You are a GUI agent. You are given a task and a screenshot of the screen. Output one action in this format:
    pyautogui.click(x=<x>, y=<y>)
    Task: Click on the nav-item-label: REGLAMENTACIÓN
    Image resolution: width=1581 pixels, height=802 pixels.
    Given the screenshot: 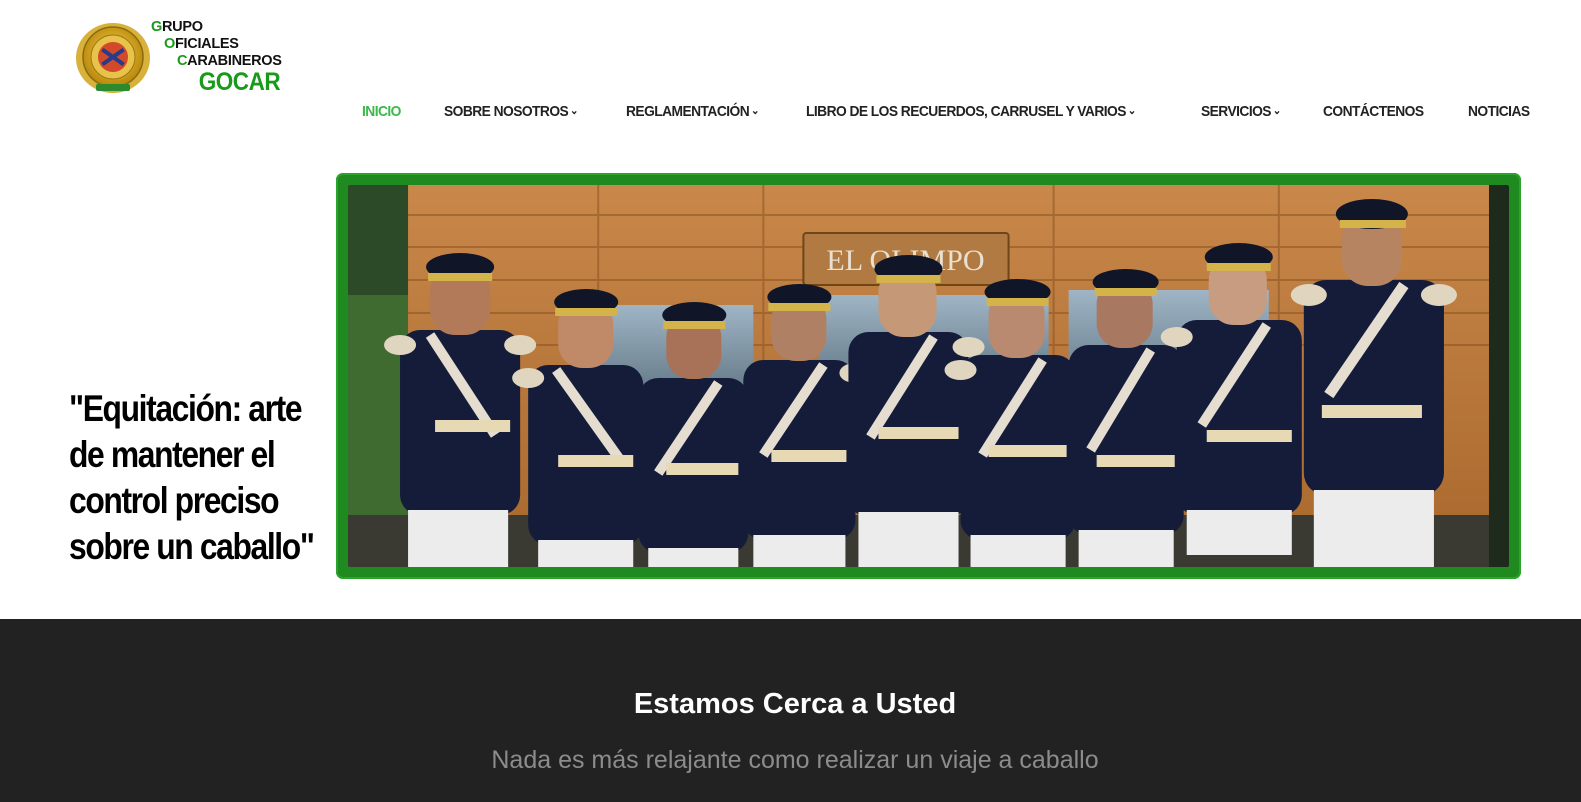 What is the action you would take?
    pyautogui.click(x=687, y=111)
    